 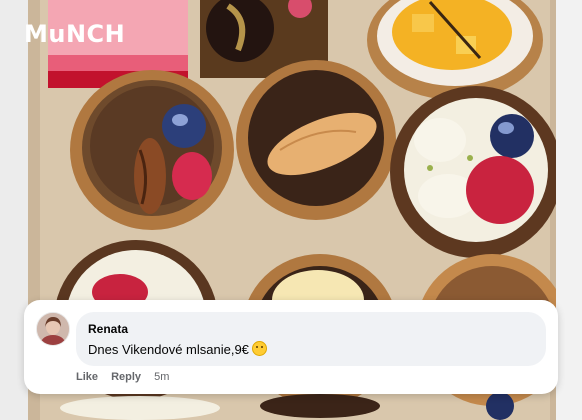 What do you see at coordinates (108, 329) in the screenshot?
I see `comment-author: Renata` at bounding box center [108, 329].